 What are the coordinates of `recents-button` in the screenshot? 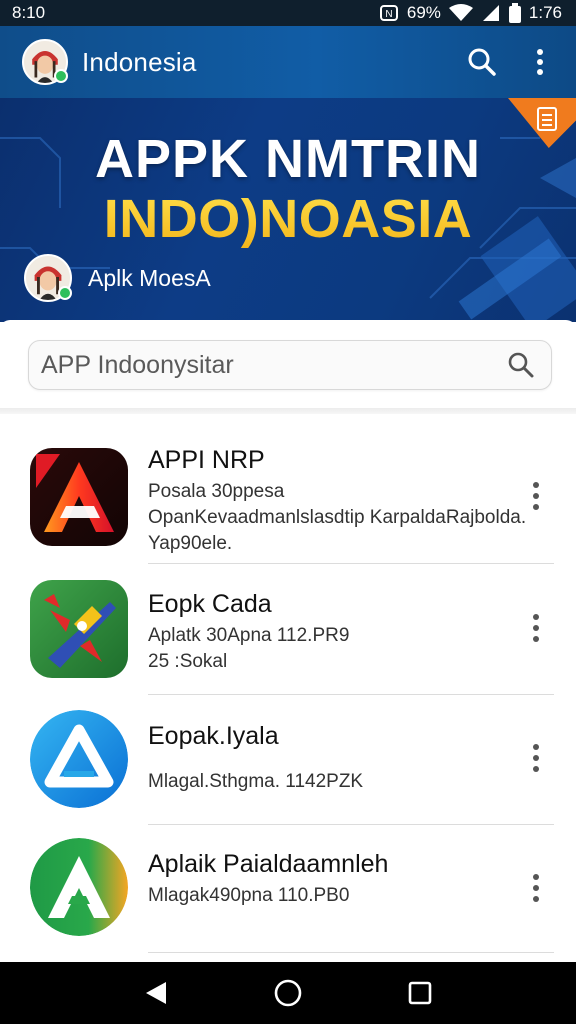 It's located at (420, 993).